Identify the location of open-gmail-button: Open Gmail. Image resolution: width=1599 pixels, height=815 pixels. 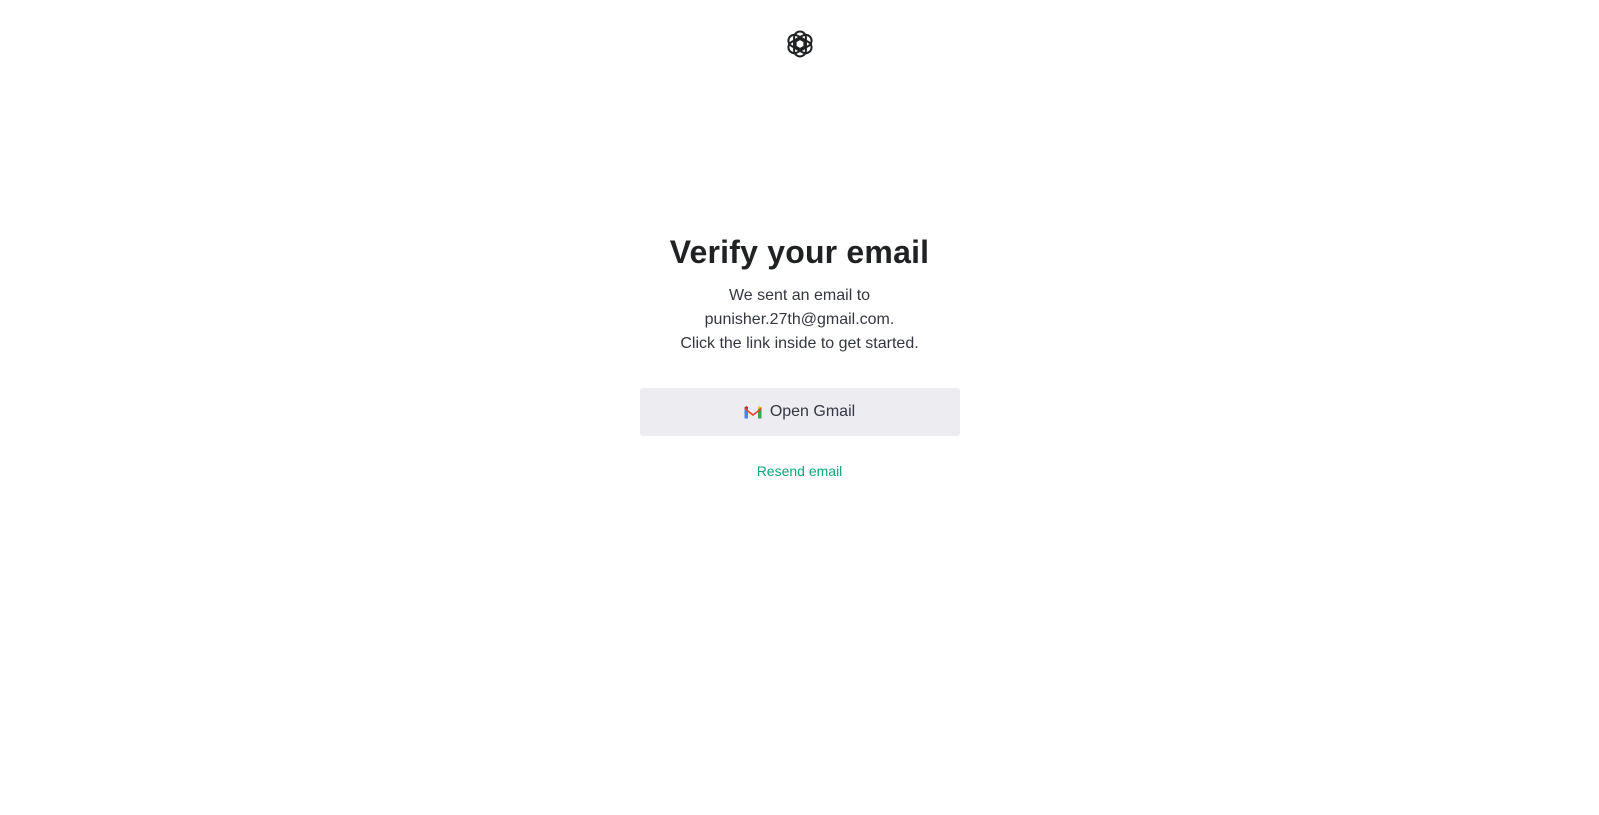
(799, 412).